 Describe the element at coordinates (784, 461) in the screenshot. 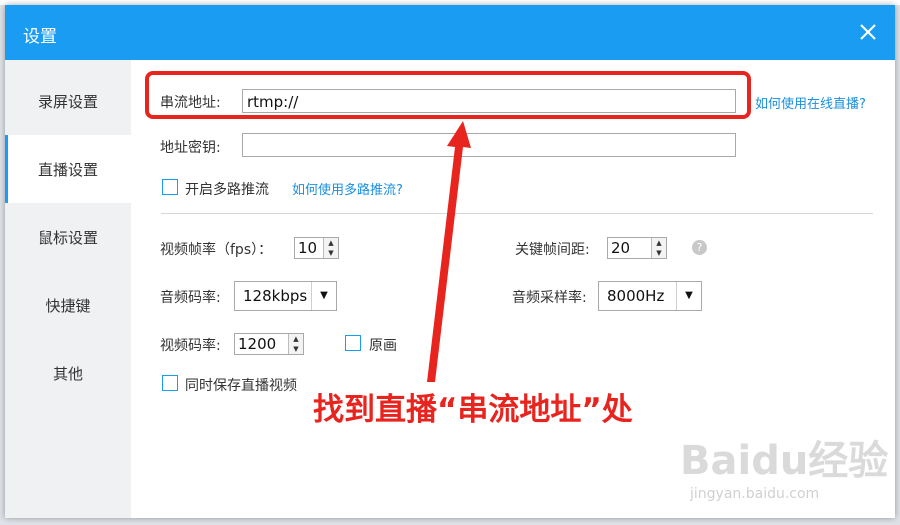

I see `watermark-logo: Baidu经验` at that location.